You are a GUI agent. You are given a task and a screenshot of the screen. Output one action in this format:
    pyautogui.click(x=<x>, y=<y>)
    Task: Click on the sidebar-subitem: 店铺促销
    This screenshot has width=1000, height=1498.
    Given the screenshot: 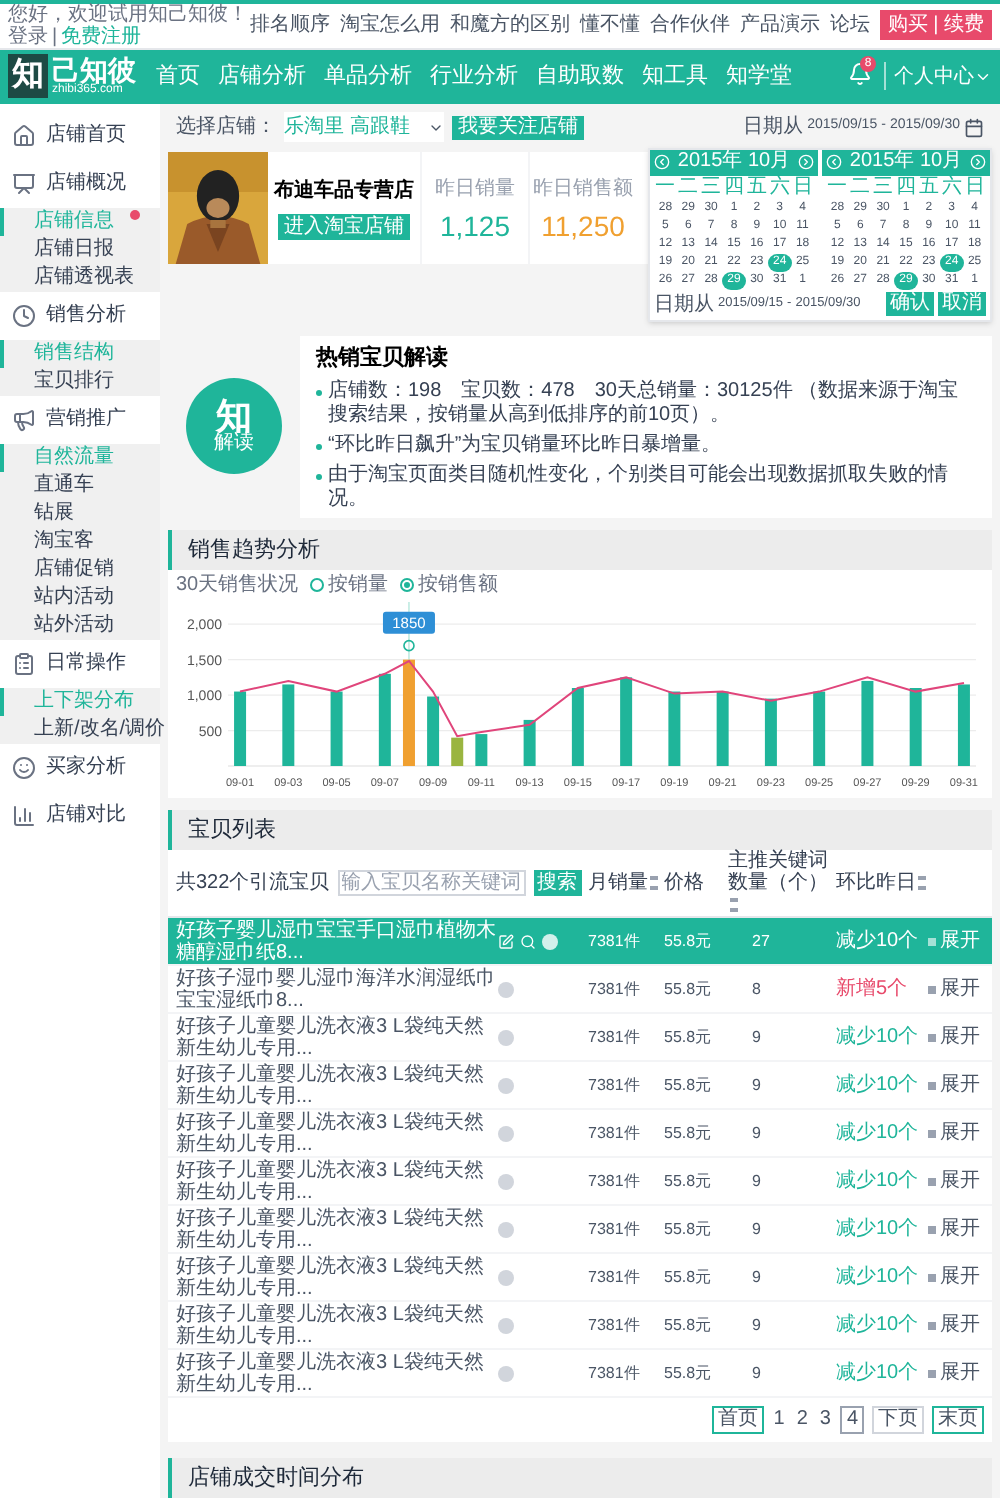 What is the action you would take?
    pyautogui.click(x=80, y=569)
    